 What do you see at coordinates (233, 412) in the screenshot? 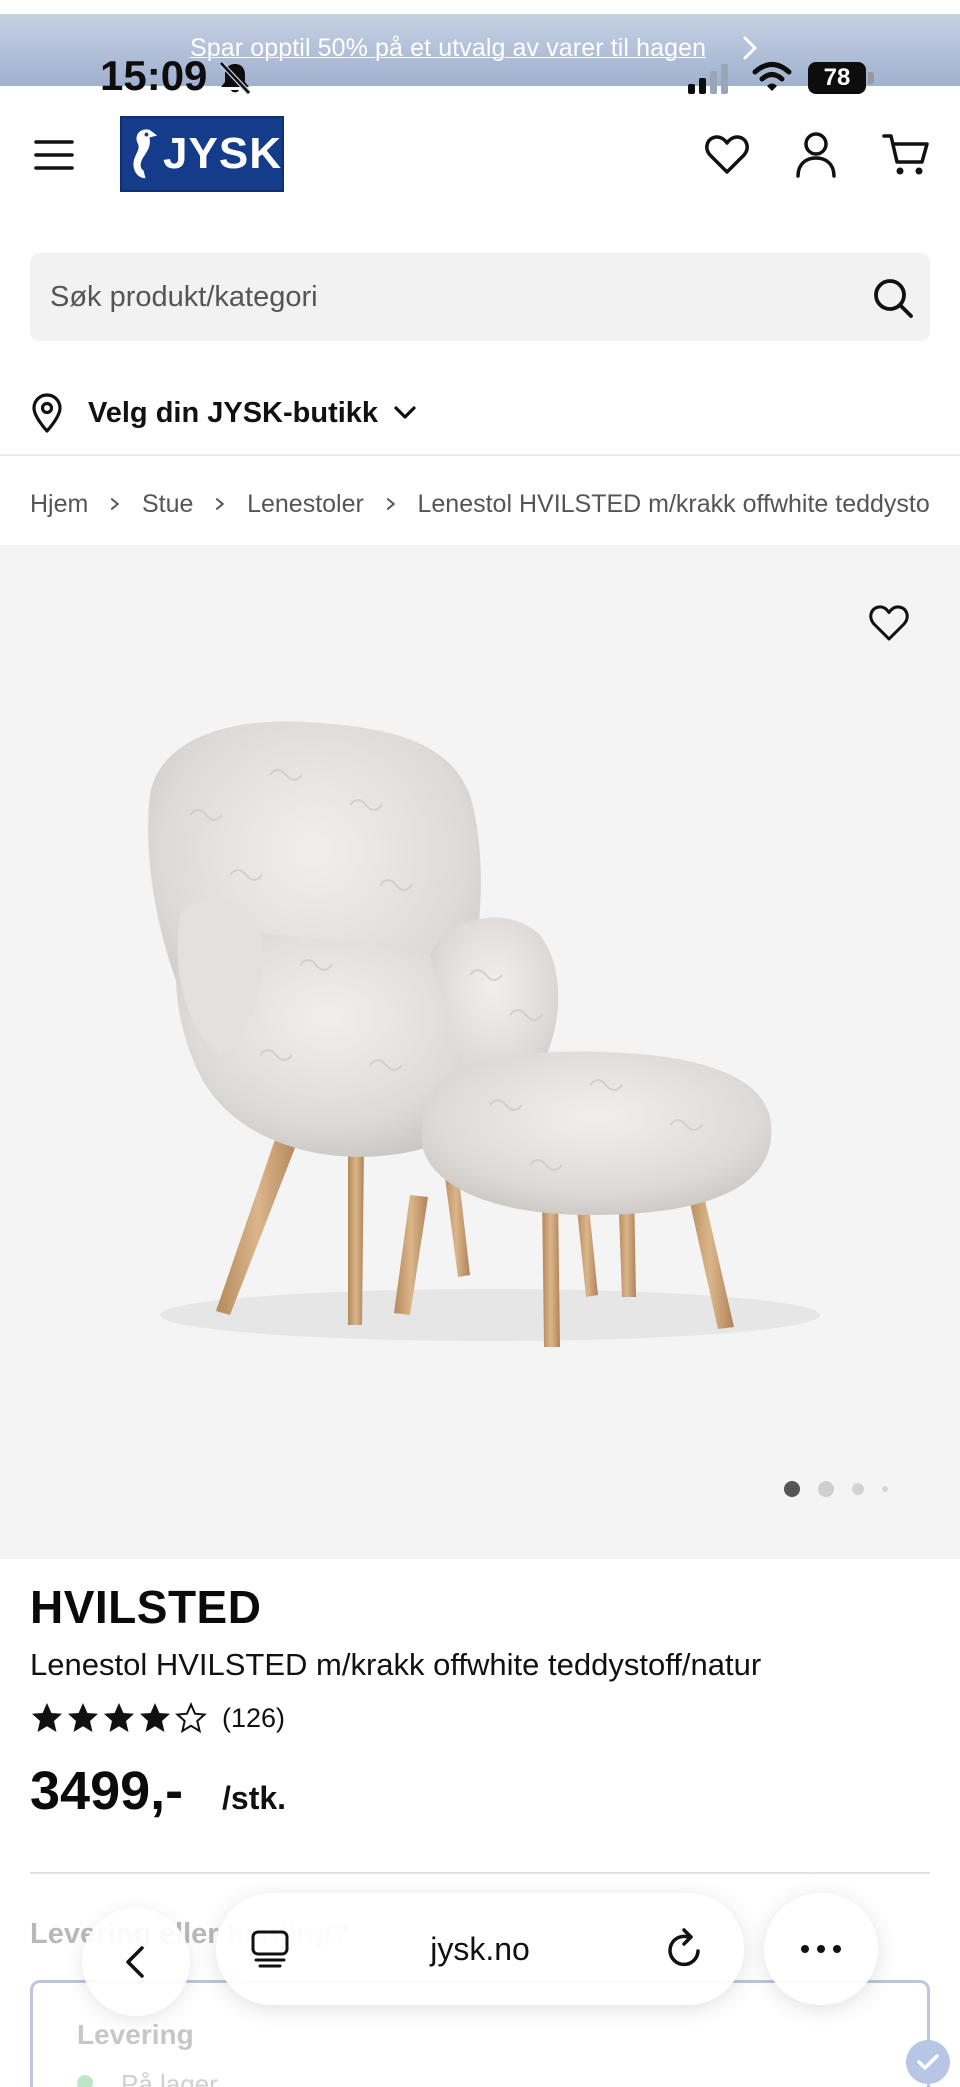
I see `store-selector-label: Velg din JYSK-butikk` at bounding box center [233, 412].